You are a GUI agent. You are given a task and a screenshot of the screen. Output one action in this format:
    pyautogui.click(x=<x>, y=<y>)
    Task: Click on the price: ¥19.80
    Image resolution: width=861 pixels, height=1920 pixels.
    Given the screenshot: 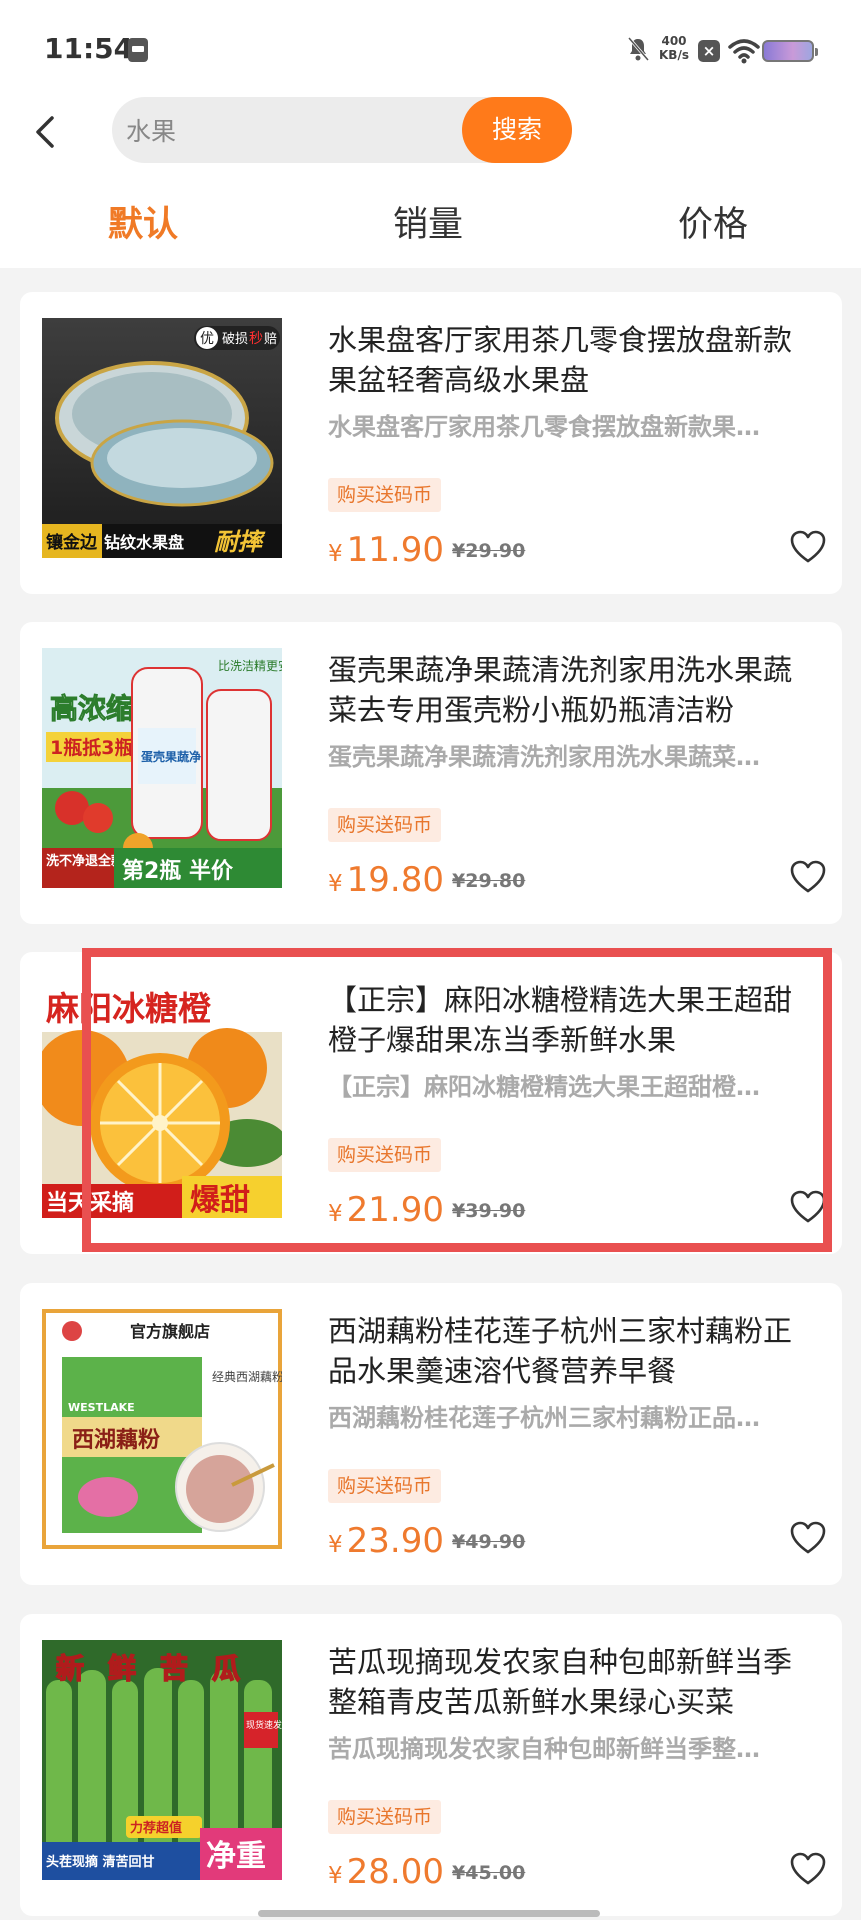 What is the action you would take?
    pyautogui.click(x=386, y=882)
    